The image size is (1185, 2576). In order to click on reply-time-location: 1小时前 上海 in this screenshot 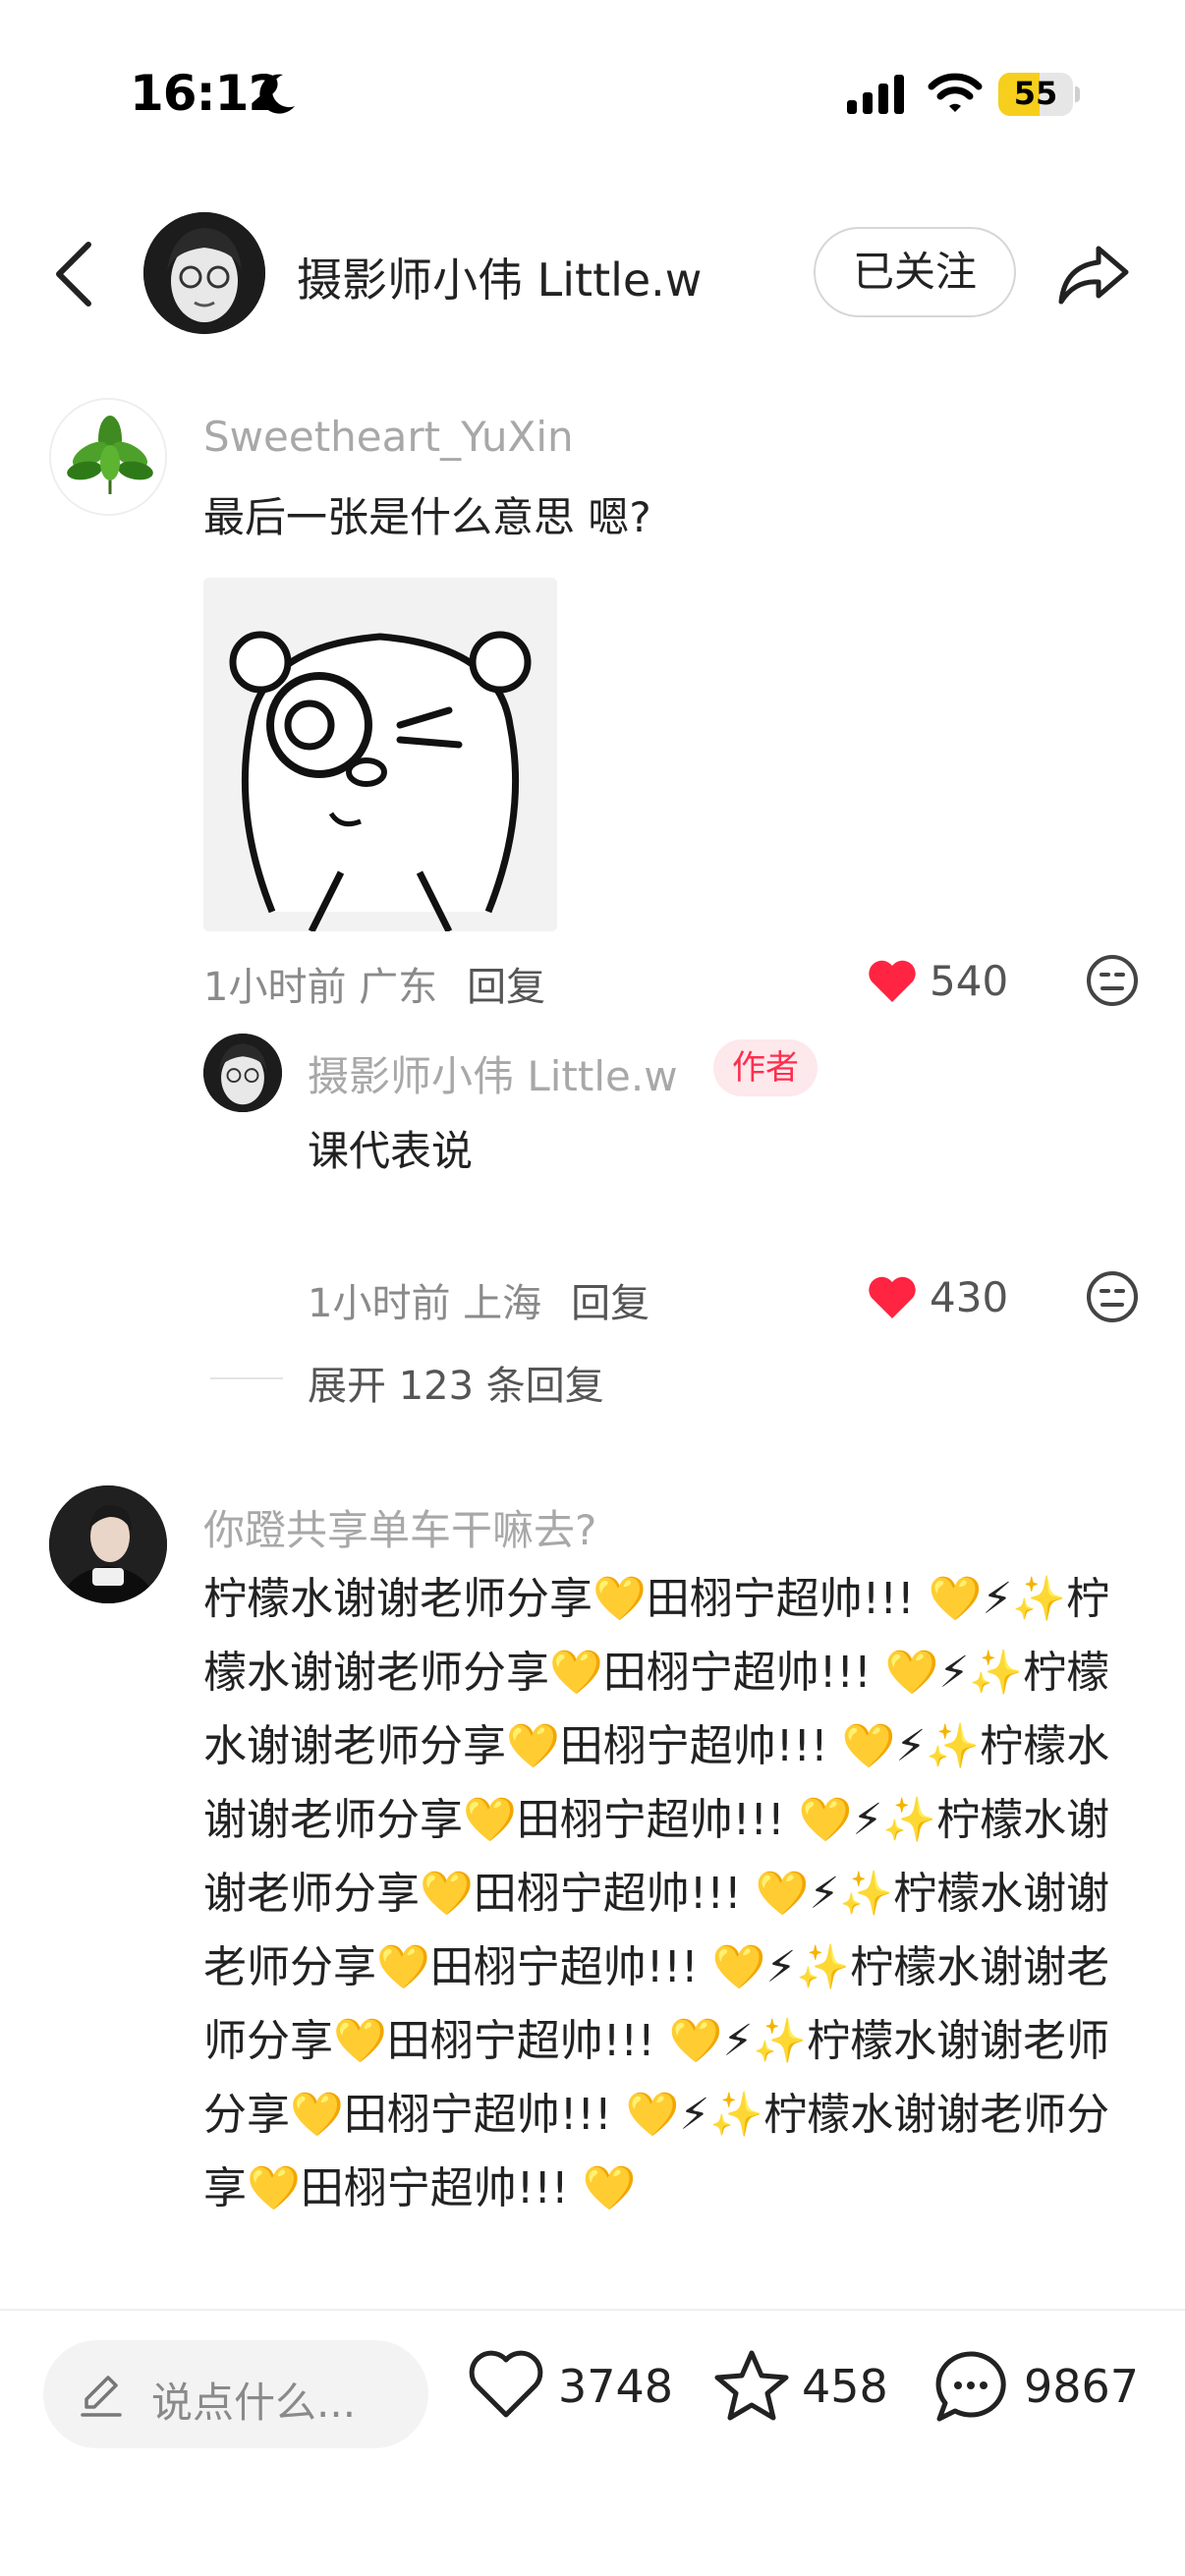, I will do `click(425, 1303)`.